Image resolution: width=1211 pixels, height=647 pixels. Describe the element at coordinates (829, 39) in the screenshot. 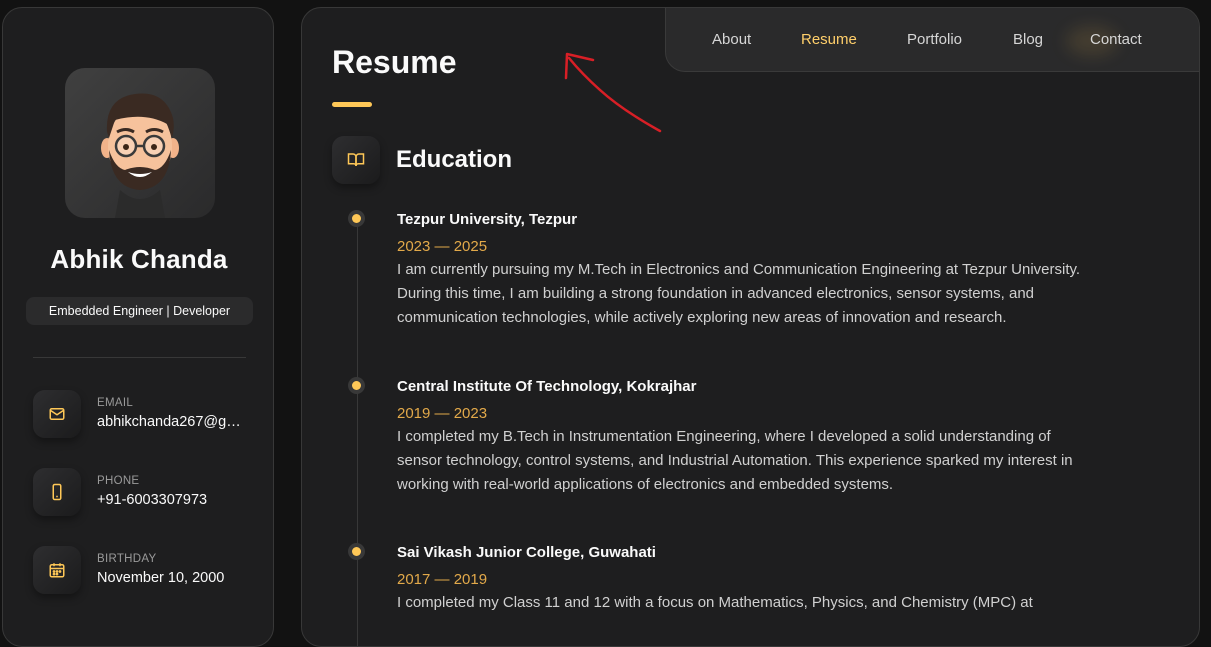

I see `nav-resume: Resume` at that location.